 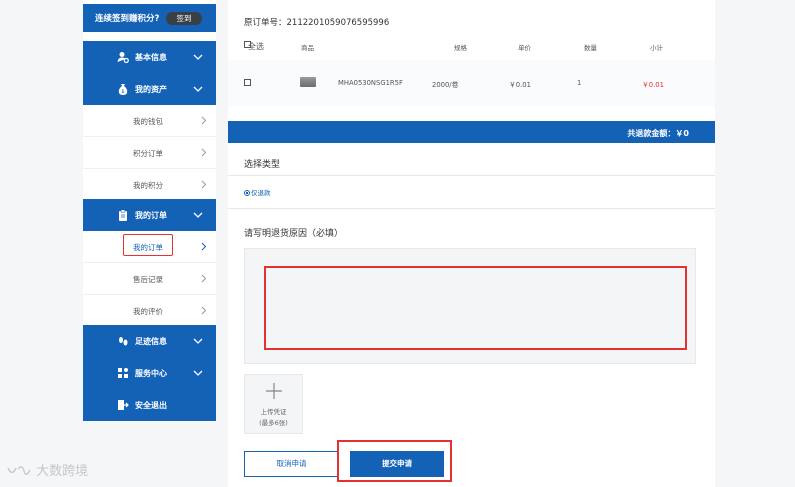 I want to click on sidebar-item-after-sales: 售后记录, so click(x=149, y=279).